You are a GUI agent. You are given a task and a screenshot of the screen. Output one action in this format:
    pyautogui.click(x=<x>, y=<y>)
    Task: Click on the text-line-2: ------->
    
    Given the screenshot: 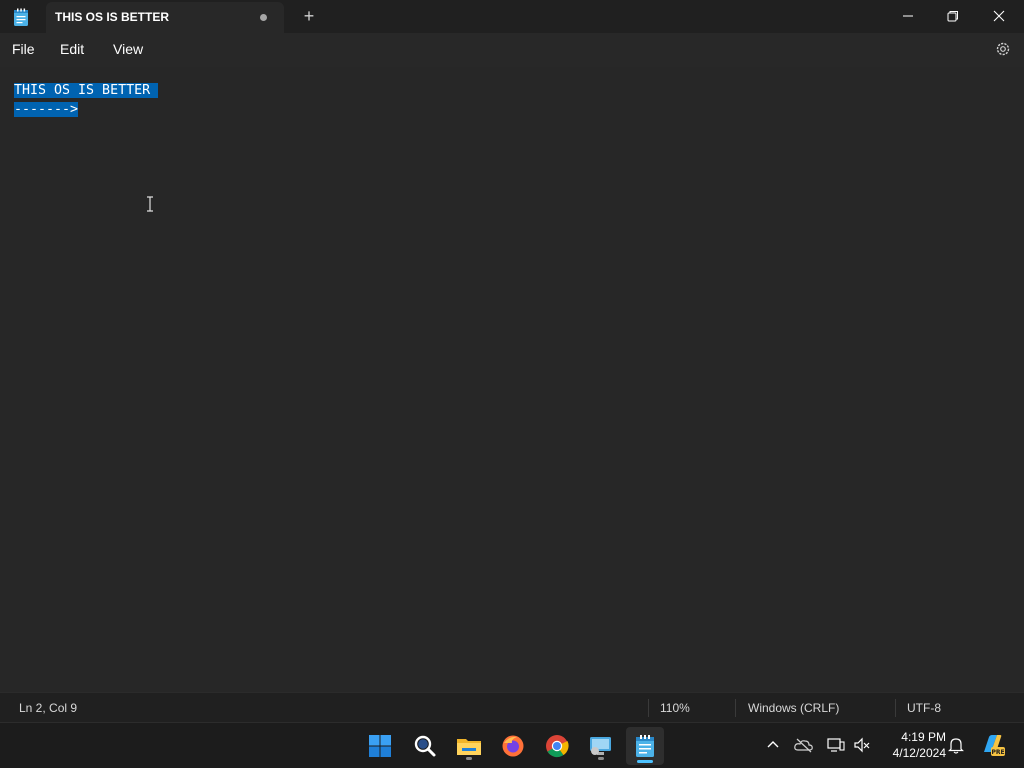 What is the action you would take?
    pyautogui.click(x=46, y=109)
    